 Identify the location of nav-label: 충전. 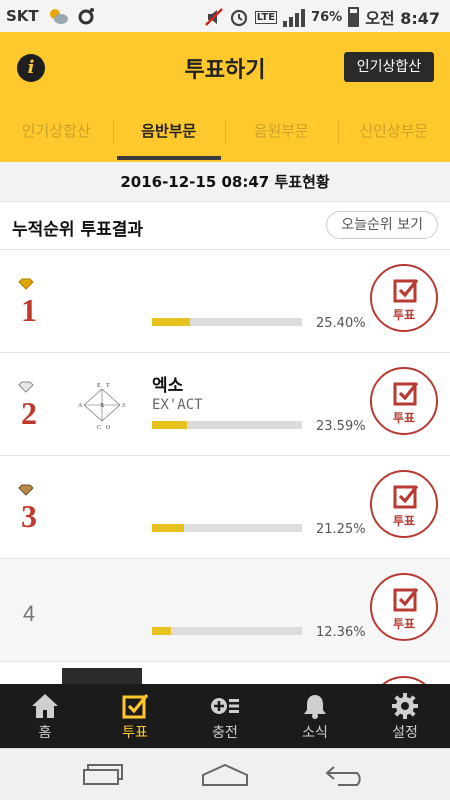
(225, 733).